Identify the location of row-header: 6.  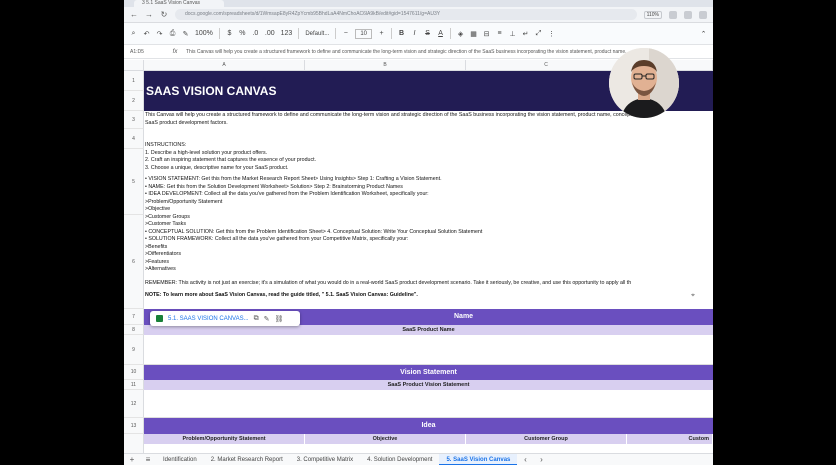
(134, 262).